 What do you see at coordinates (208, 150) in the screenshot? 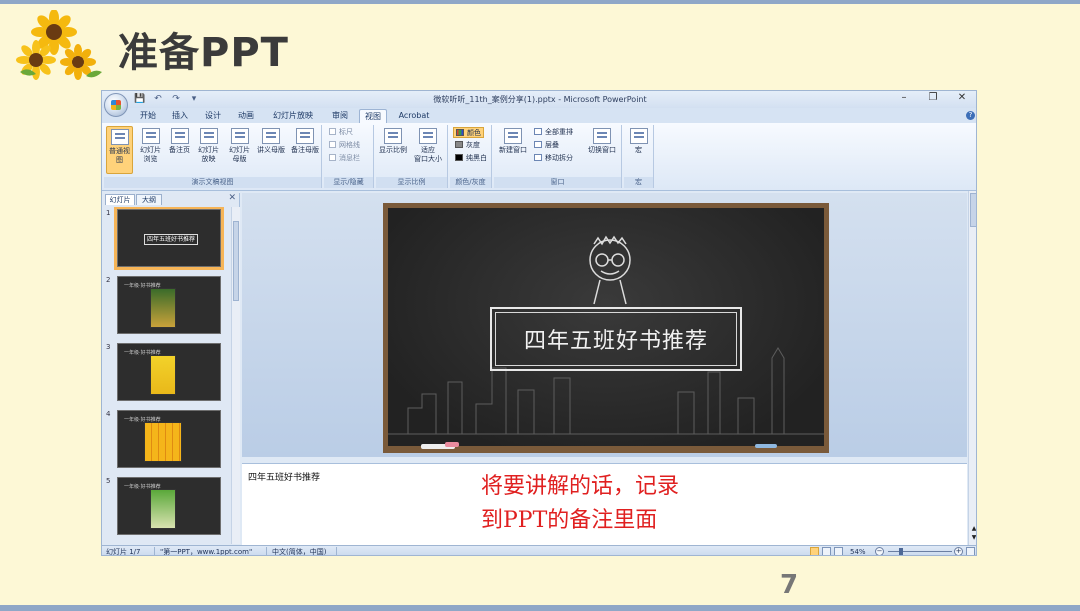
I see `slideshow-button: 幻灯片 放映` at bounding box center [208, 150].